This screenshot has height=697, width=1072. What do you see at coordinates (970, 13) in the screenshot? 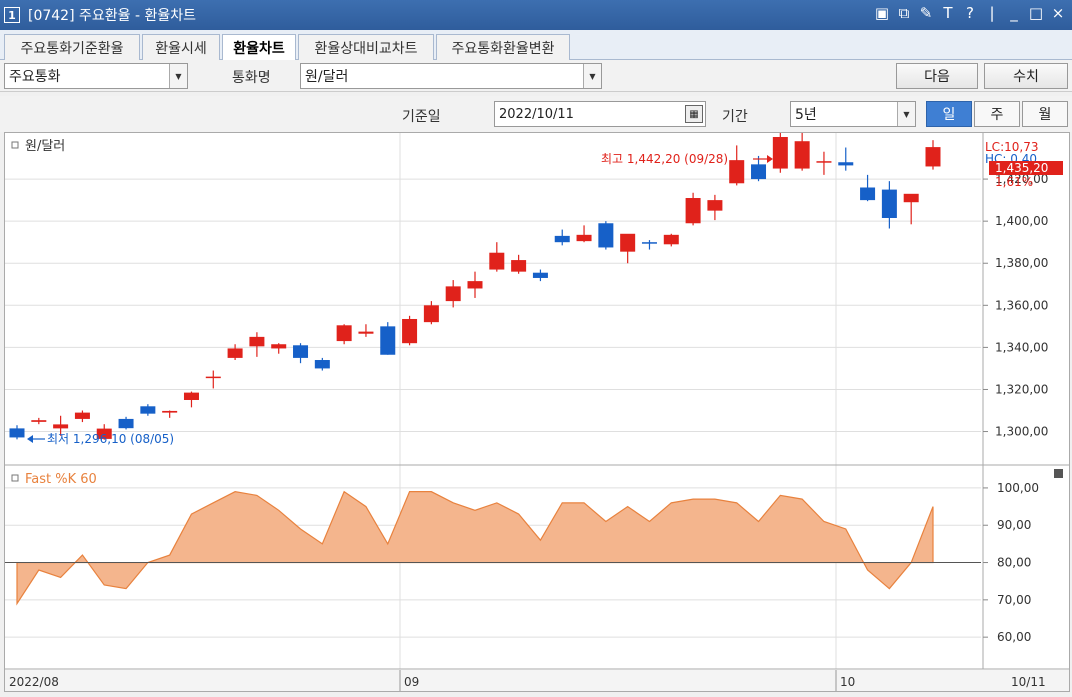
I see `help-icon: ?` at bounding box center [970, 13].